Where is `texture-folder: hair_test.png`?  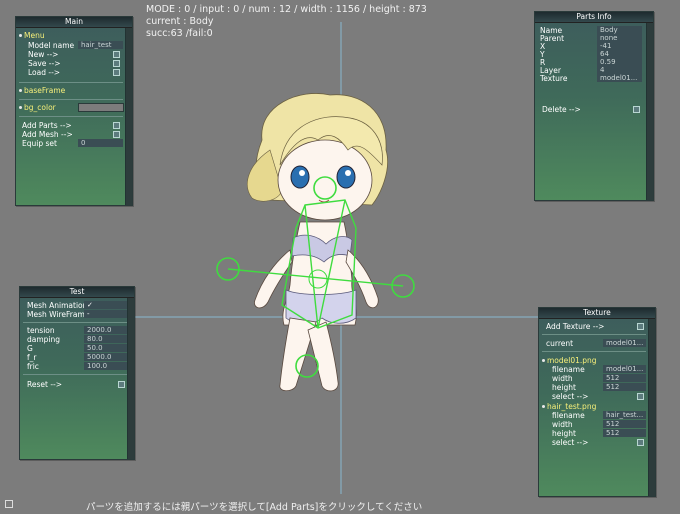 texture-folder: hair_test.png is located at coordinates (571, 406).